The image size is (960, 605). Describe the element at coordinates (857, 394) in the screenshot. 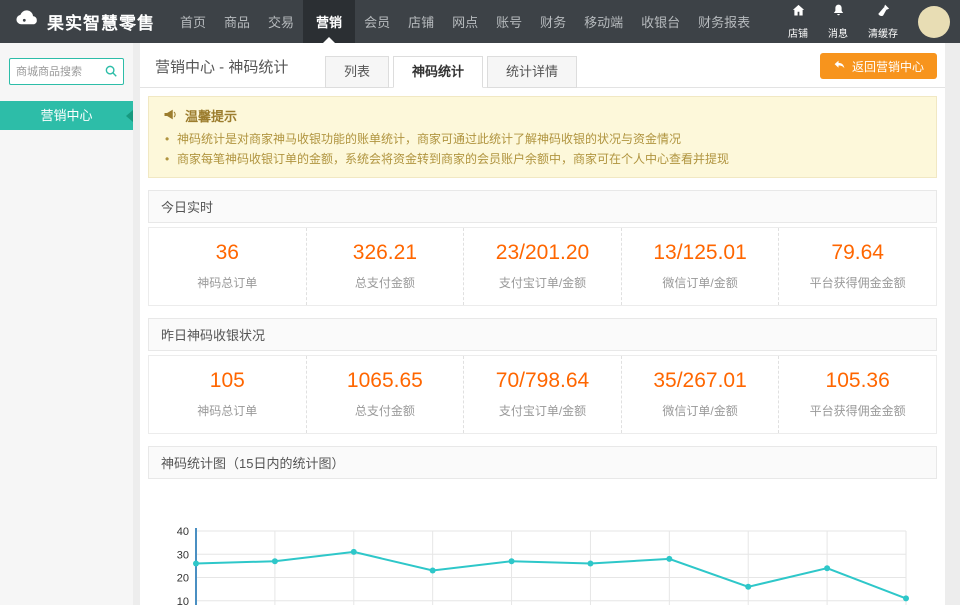

I see `stat-item: 105.36 平台获得佣金金额` at that location.